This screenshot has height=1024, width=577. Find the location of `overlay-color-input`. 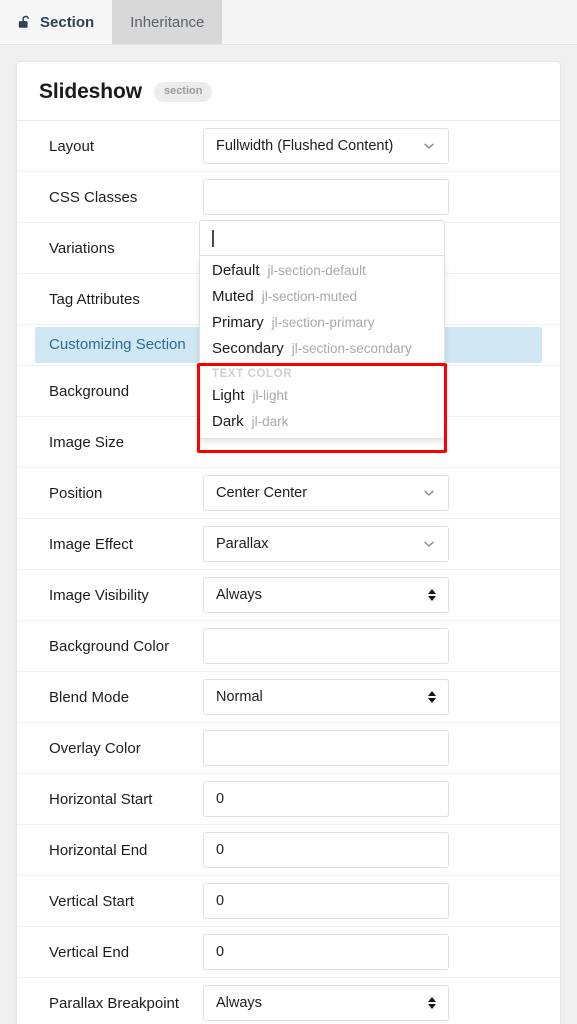

overlay-color-input is located at coordinates (326, 748).